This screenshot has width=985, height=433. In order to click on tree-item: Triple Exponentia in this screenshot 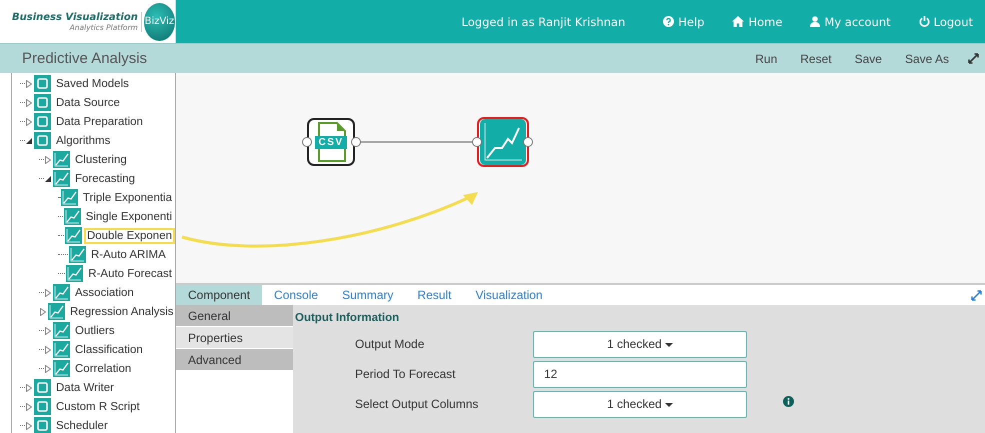, I will do `click(127, 198)`.